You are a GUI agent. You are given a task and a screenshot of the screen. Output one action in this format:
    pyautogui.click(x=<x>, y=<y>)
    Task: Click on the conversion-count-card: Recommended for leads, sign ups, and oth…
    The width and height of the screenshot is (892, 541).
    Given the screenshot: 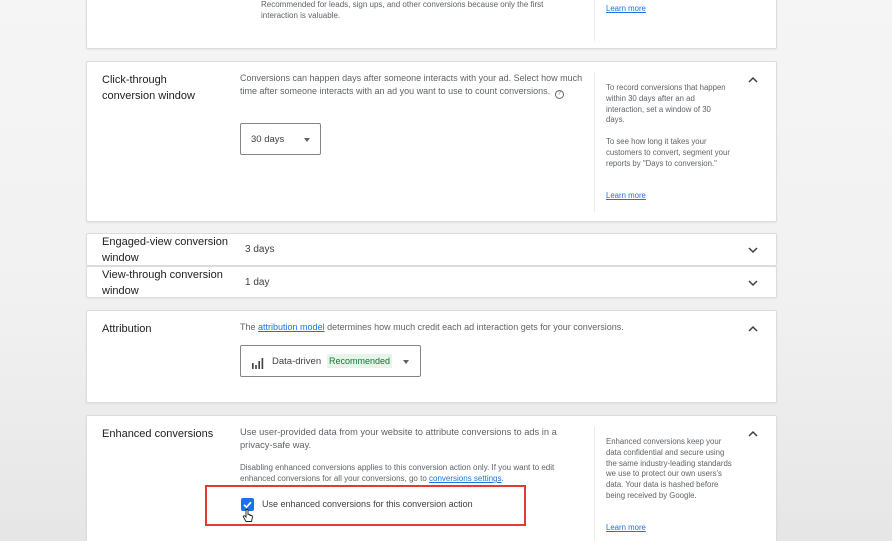 What is the action you would take?
    pyautogui.click(x=431, y=24)
    